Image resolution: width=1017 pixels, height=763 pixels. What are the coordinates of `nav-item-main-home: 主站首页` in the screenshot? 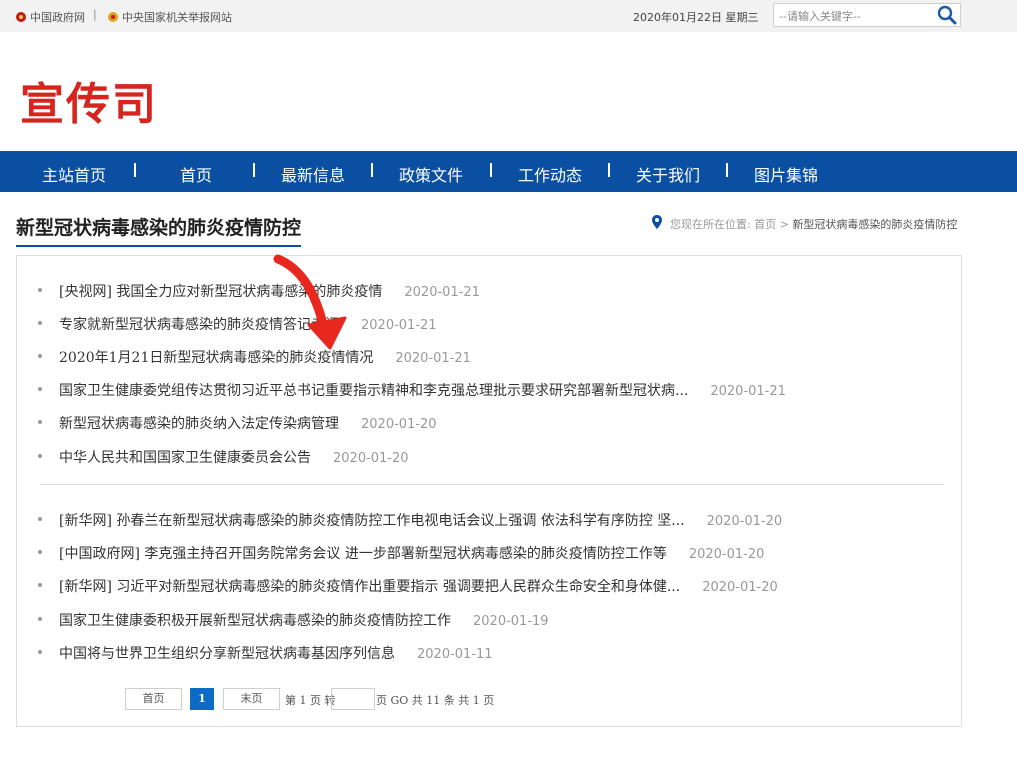 It's located at (74, 174).